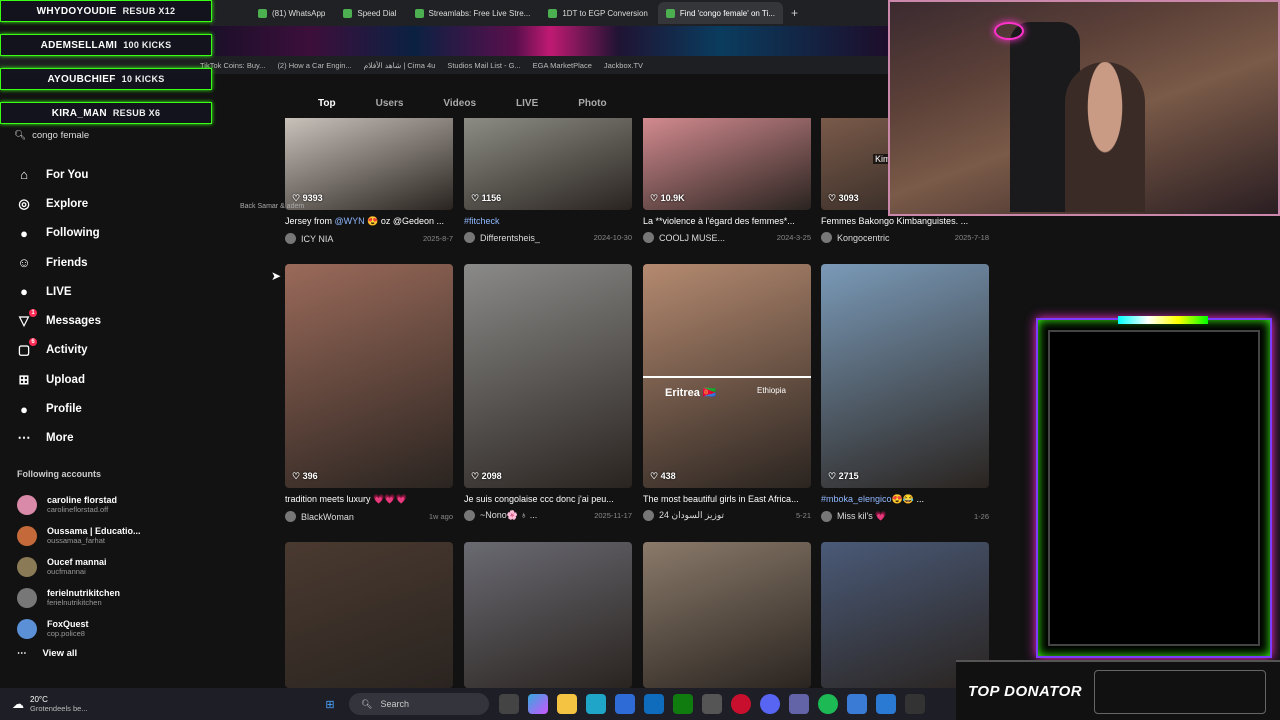  Describe the element at coordinates (73, 233) in the screenshot. I see `sidebar-item-label: Following` at that location.